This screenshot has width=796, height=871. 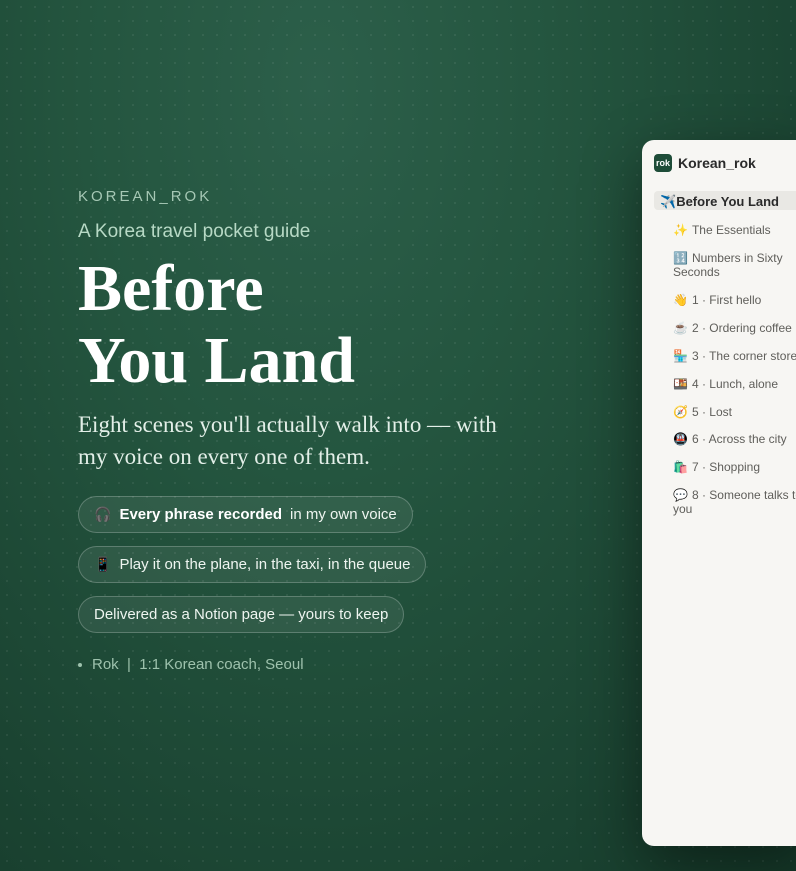 I want to click on sidebar-item-corner-store: 🏪 3 · The corner store, so click(x=734, y=356).